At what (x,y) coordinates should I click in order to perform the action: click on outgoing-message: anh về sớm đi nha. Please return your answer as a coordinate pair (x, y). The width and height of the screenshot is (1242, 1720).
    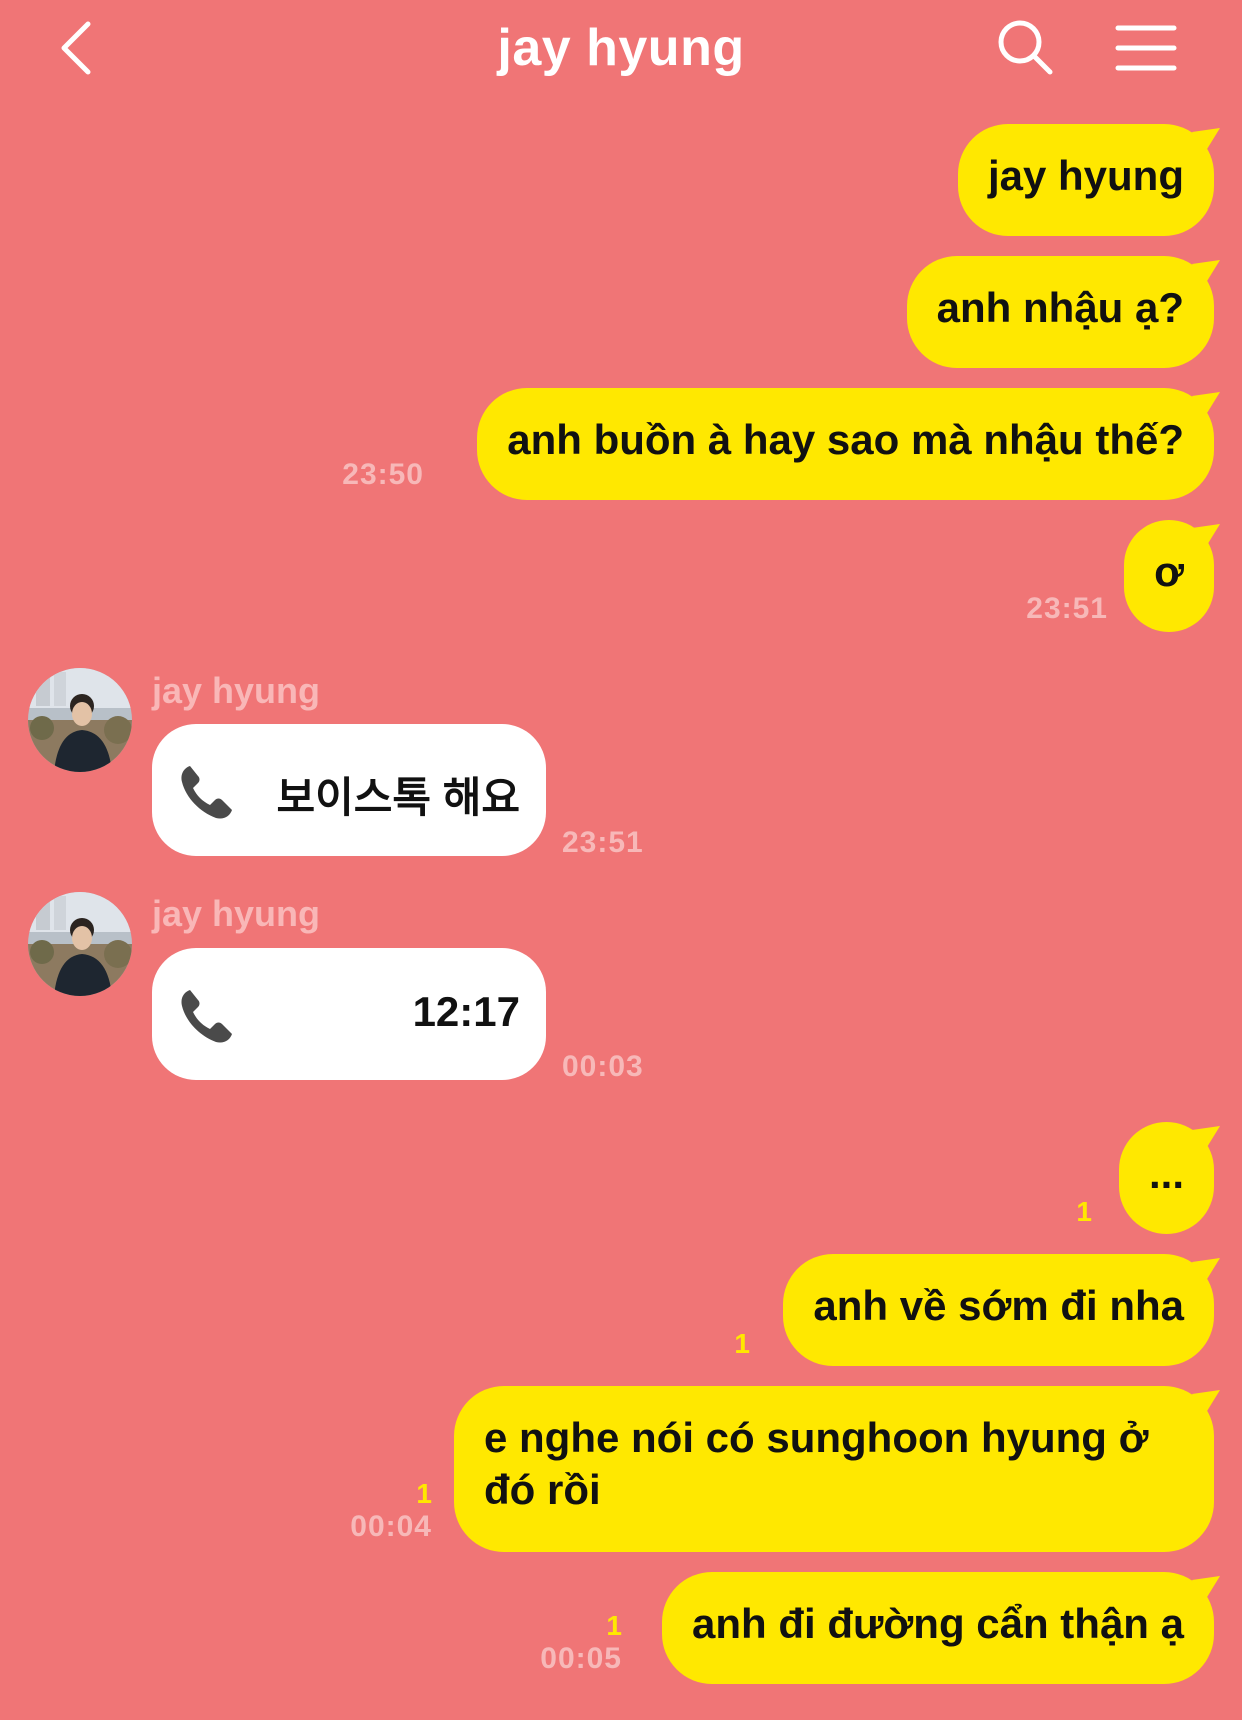
    Looking at the image, I should click on (1001, 1310).